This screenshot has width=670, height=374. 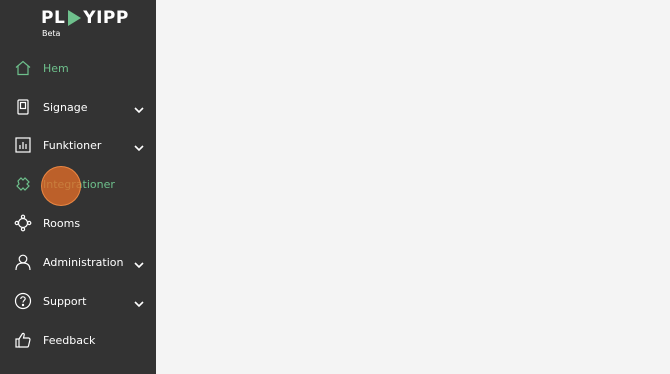 I want to click on display-icon, so click(x=23, y=107).